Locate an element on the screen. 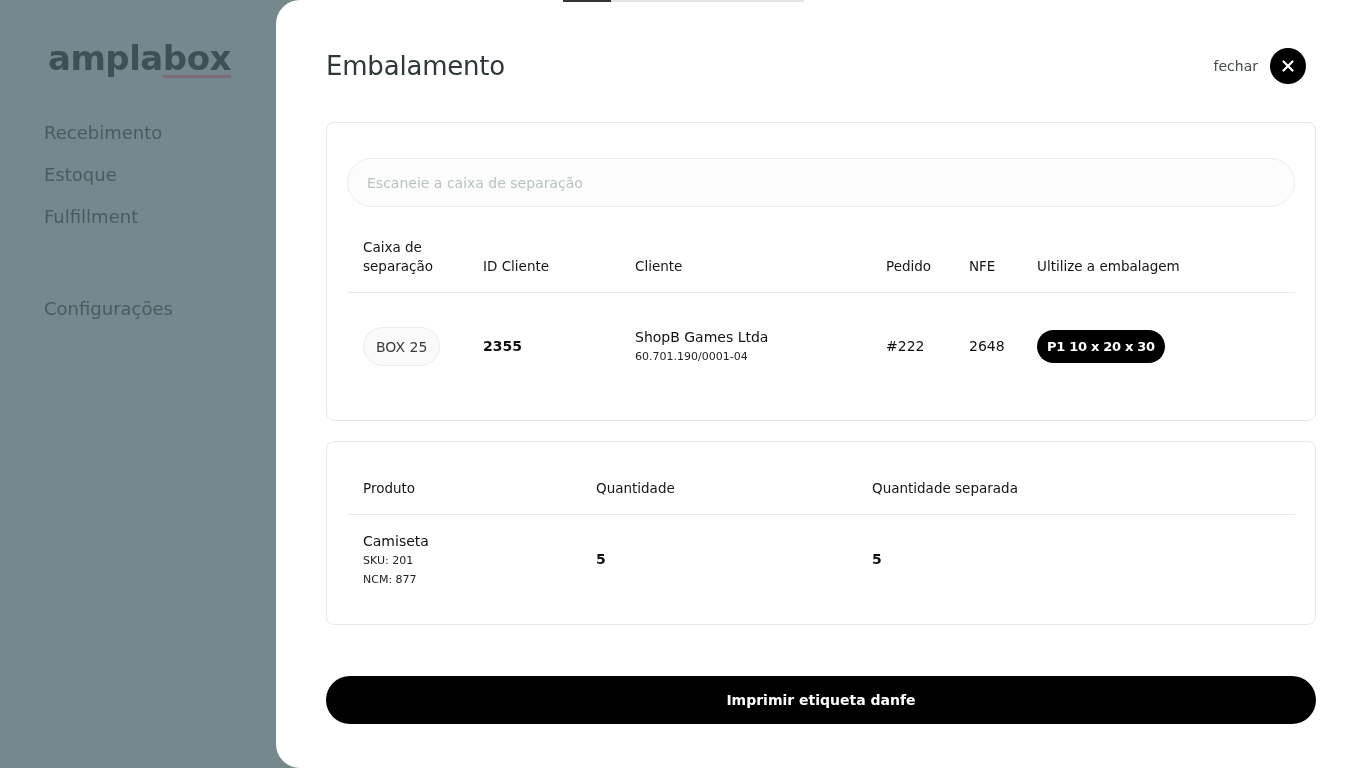 The height and width of the screenshot is (768, 1366). column-header: Produto is located at coordinates (389, 488).